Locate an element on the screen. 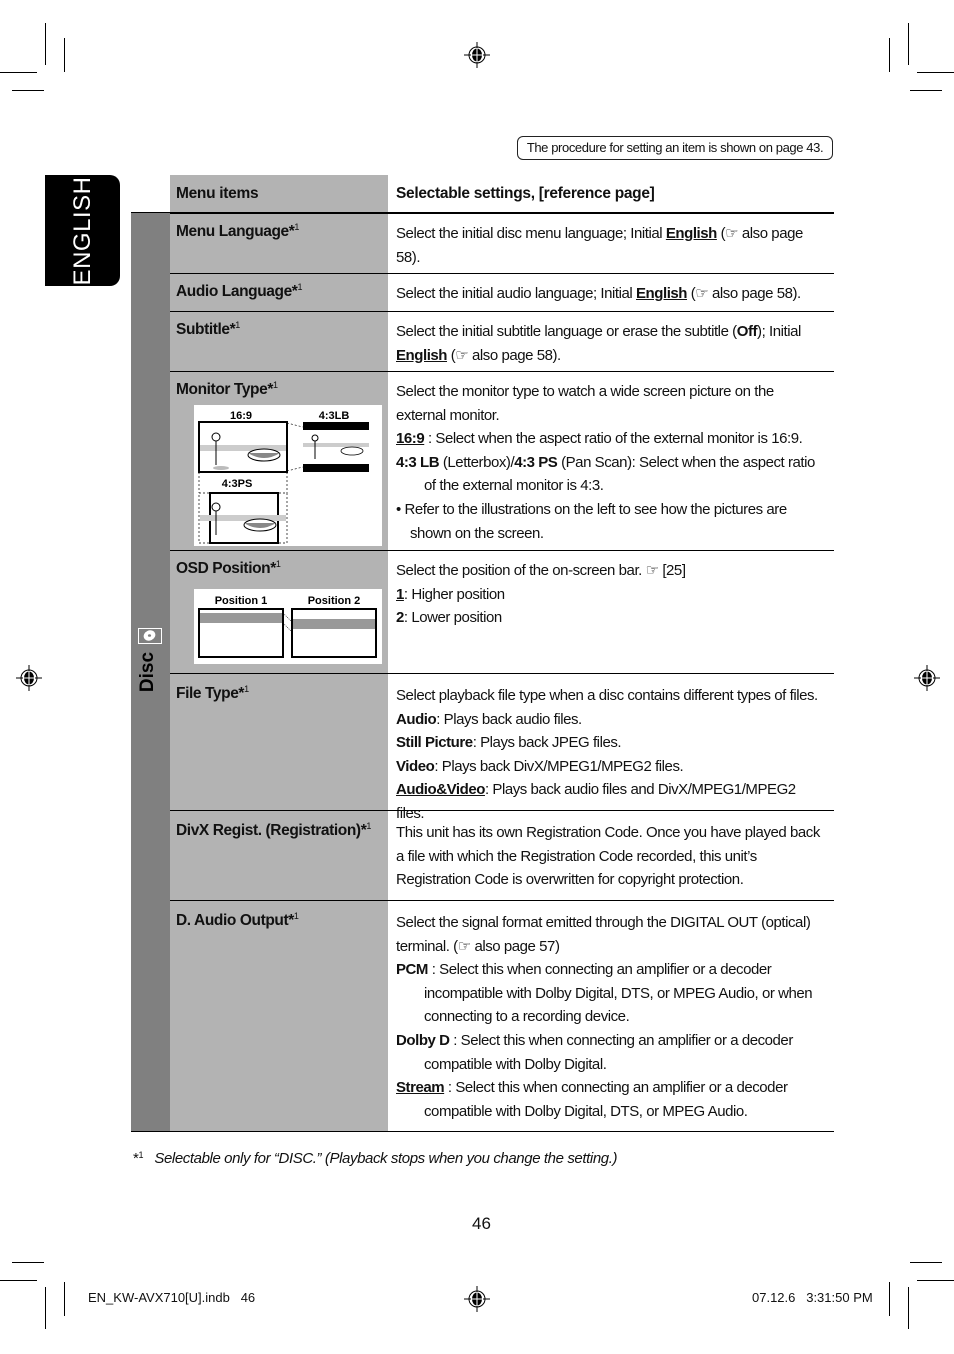 This screenshot has width=954, height=1354. slug-filename: EN_KW-AVX710[U].indb 46 is located at coordinates (172, 1297).